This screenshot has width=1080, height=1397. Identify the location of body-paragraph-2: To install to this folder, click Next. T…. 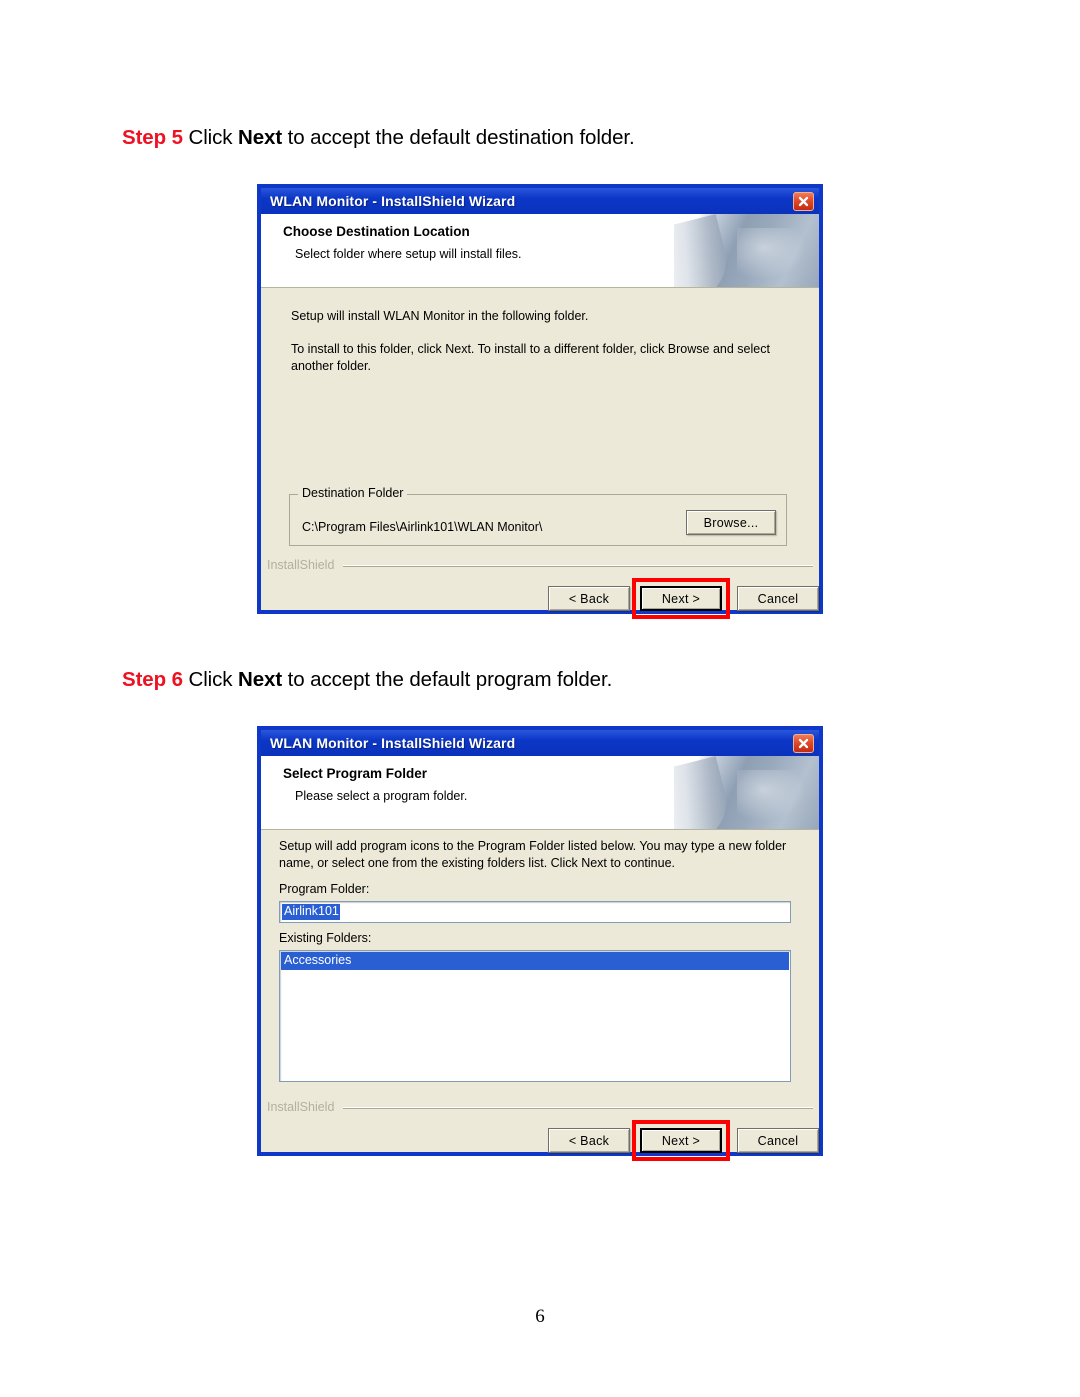
(530, 357).